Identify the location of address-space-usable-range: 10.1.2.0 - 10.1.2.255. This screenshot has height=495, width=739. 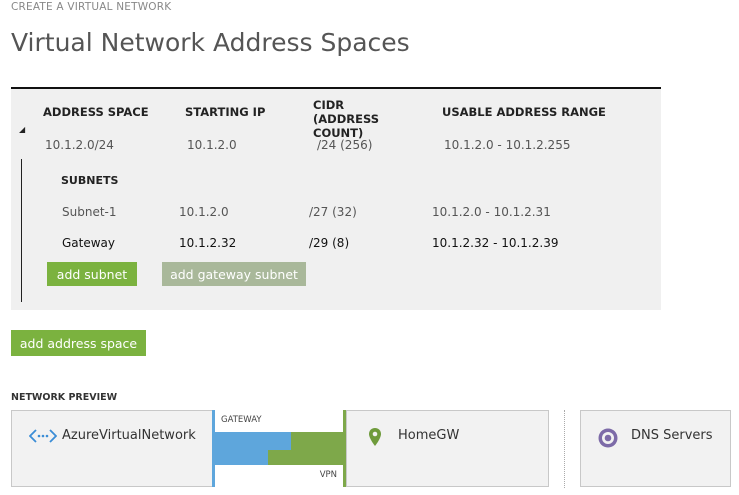
(507, 145).